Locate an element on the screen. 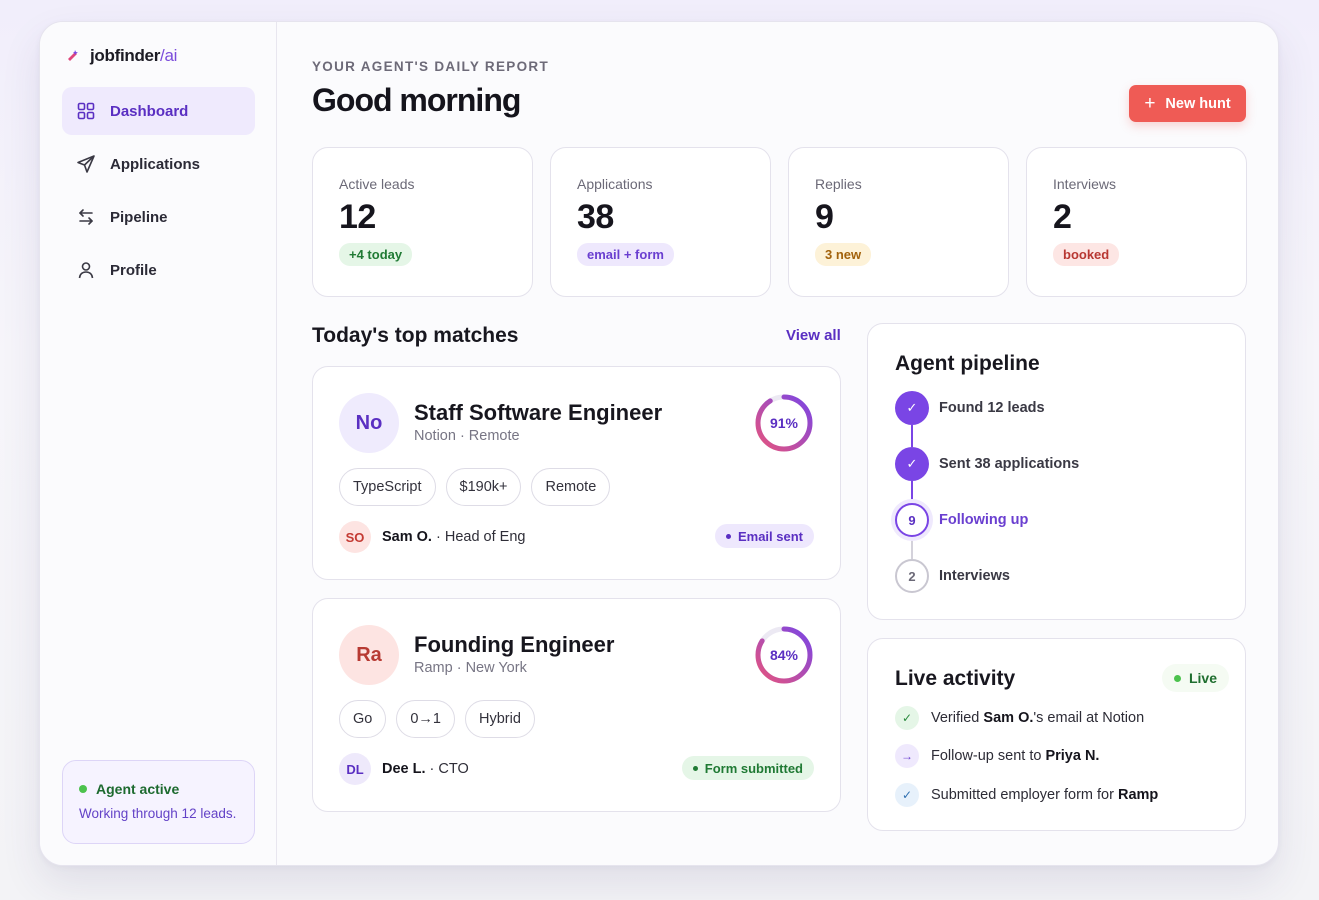 The image size is (1319, 900). stat-badge: 3 new is located at coordinates (843, 254).